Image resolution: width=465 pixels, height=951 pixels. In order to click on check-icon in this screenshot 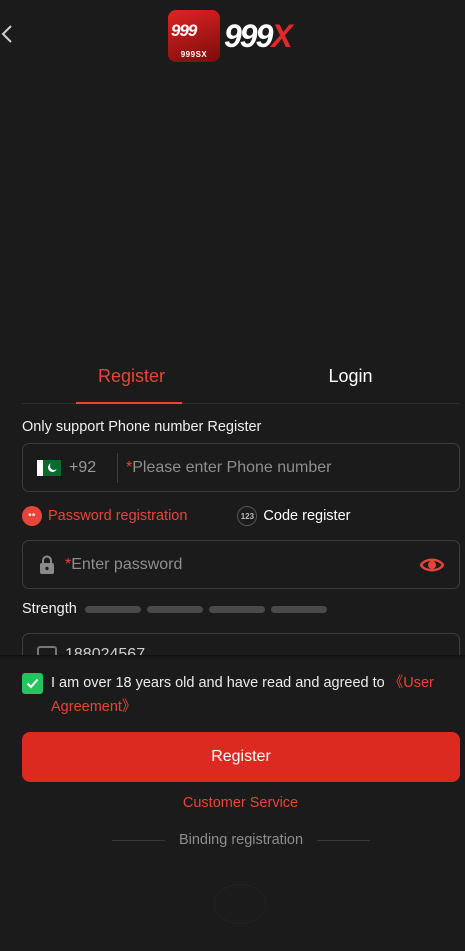, I will do `click(32, 683)`.